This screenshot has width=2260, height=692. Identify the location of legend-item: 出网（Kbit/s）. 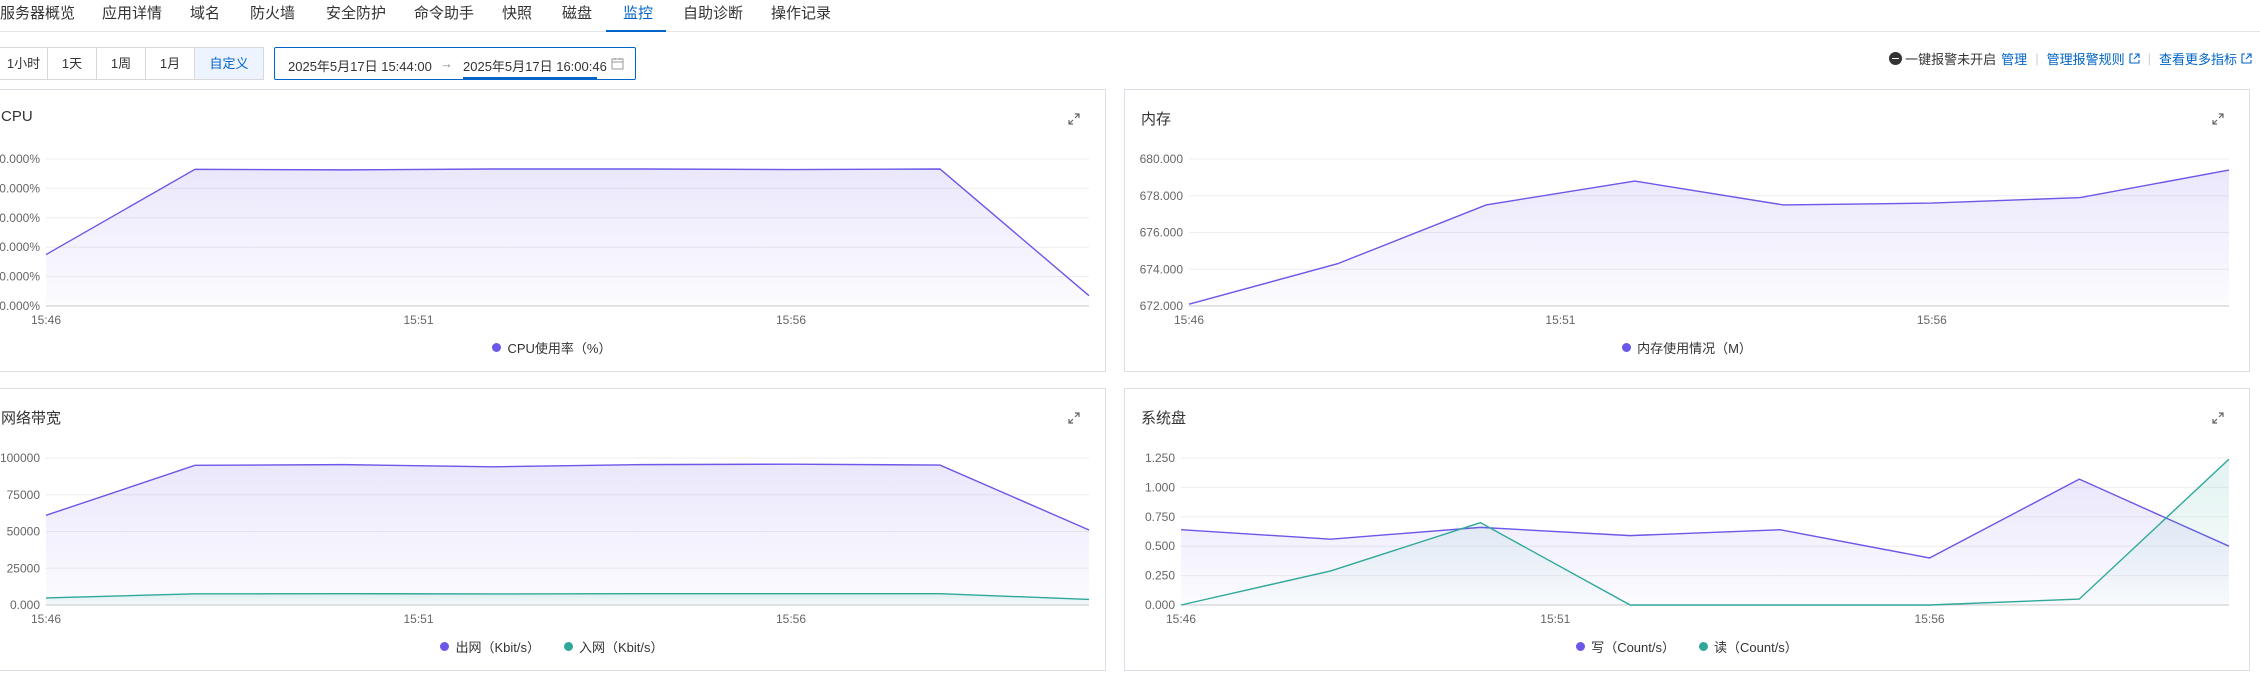
(490, 646).